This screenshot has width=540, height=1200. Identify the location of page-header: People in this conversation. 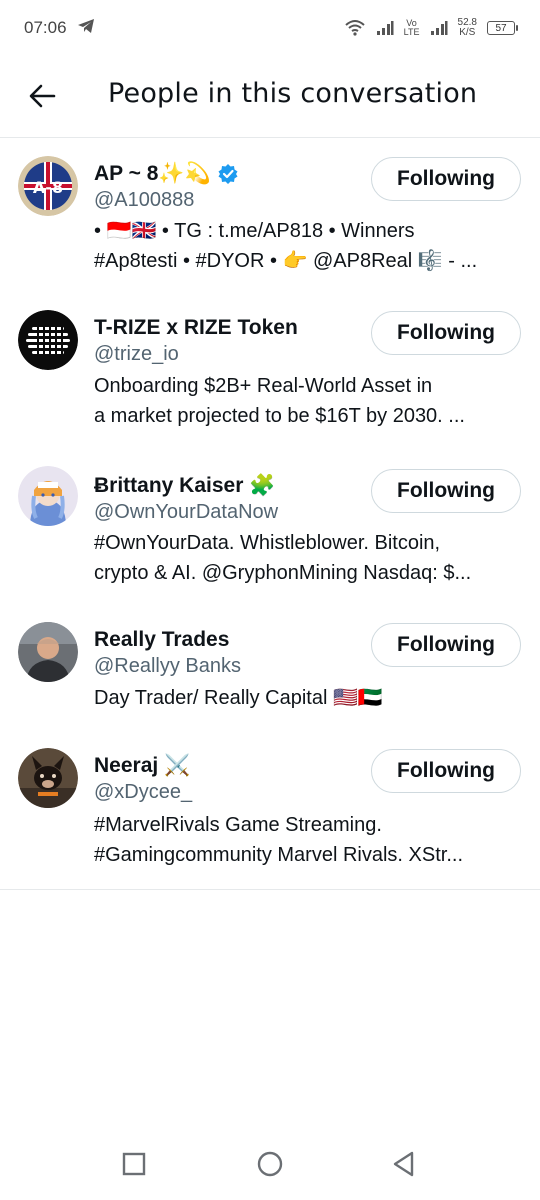
(270, 97).